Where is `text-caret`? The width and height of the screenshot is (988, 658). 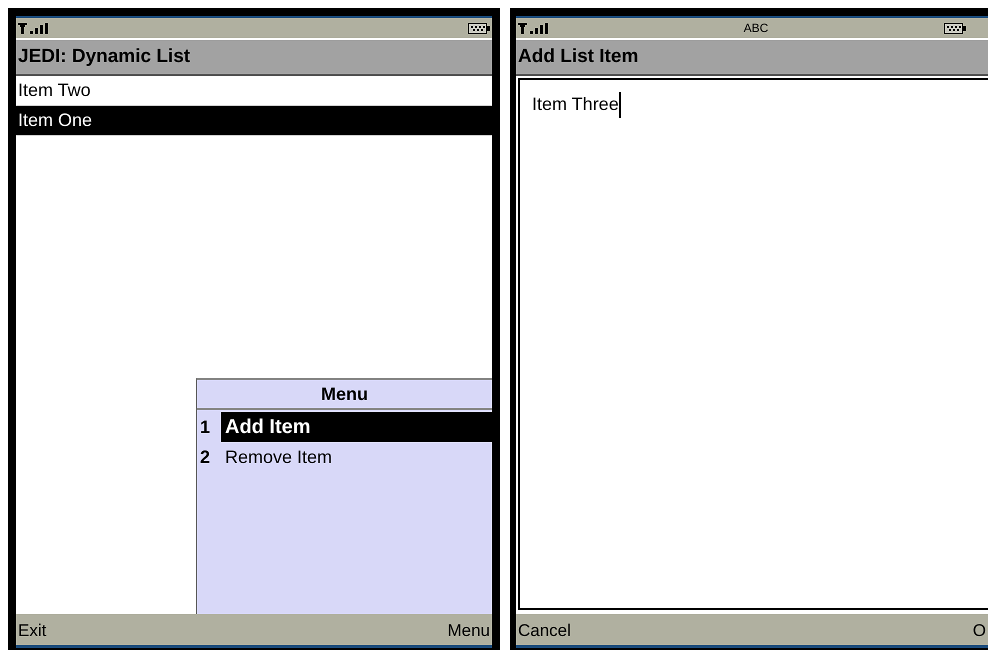
text-caret is located at coordinates (619, 105).